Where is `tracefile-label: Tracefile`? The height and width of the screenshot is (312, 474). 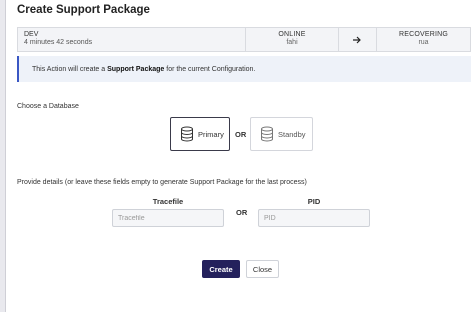 tracefile-label: Tracefile is located at coordinates (168, 201).